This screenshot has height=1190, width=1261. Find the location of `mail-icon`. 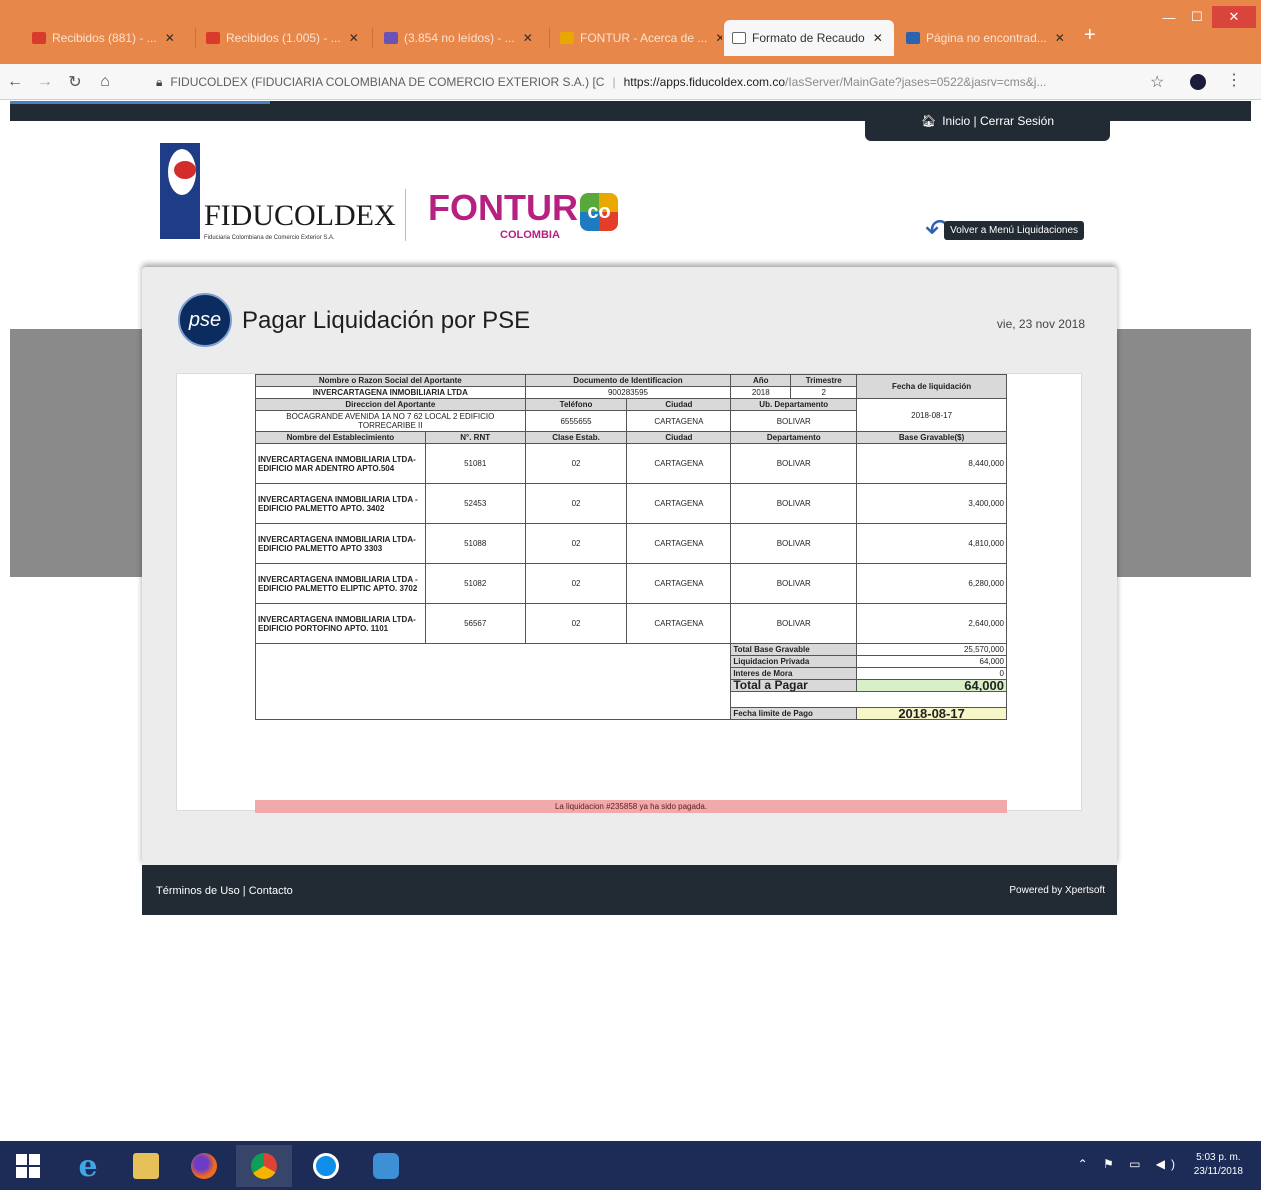

mail-icon is located at coordinates (391, 38).